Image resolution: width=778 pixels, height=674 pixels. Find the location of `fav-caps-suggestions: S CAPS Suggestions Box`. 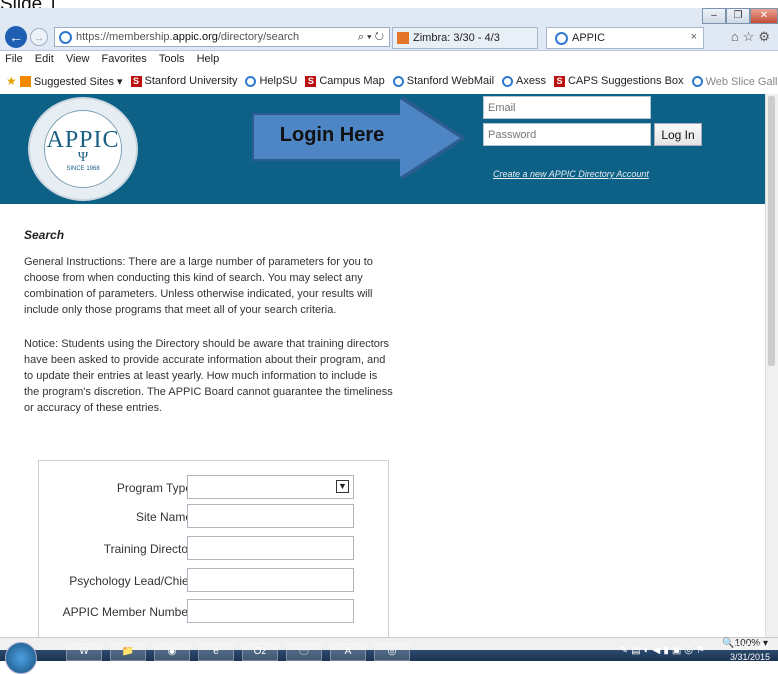

fav-caps-suggestions: S CAPS Suggestions Box is located at coordinates (618, 81).